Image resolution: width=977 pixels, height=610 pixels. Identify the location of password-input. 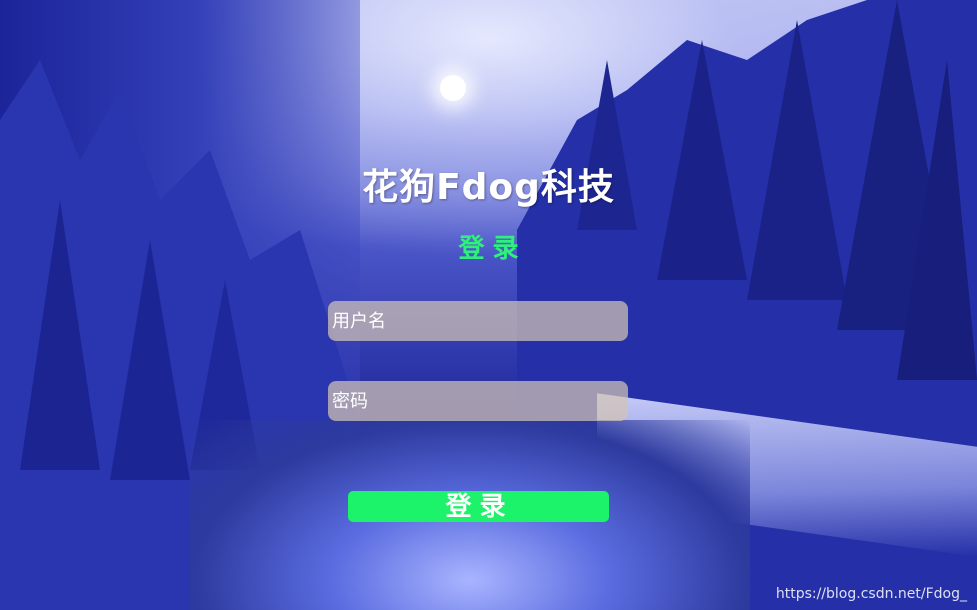
(478, 401).